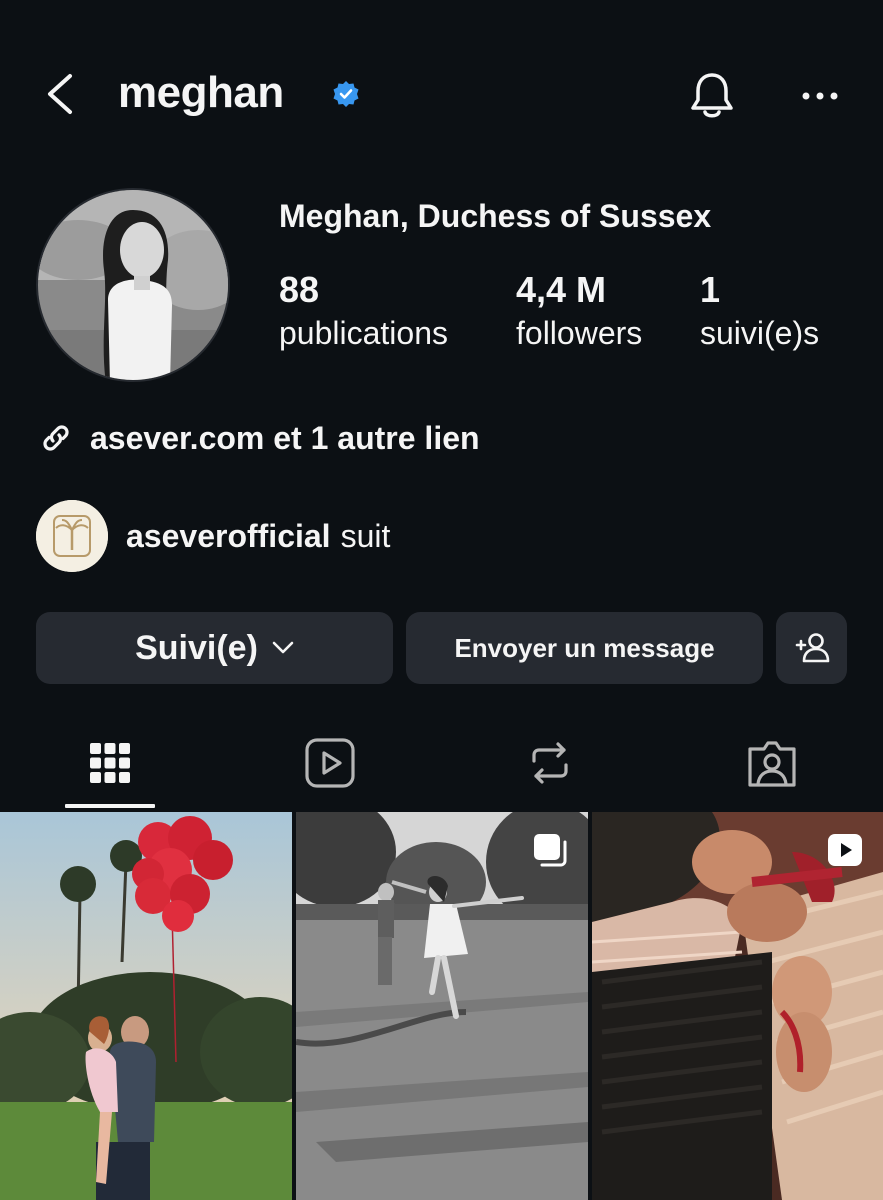 The height and width of the screenshot is (1200, 883). I want to click on profile-full-name: Meghan, Duchess of Sussex, so click(495, 216).